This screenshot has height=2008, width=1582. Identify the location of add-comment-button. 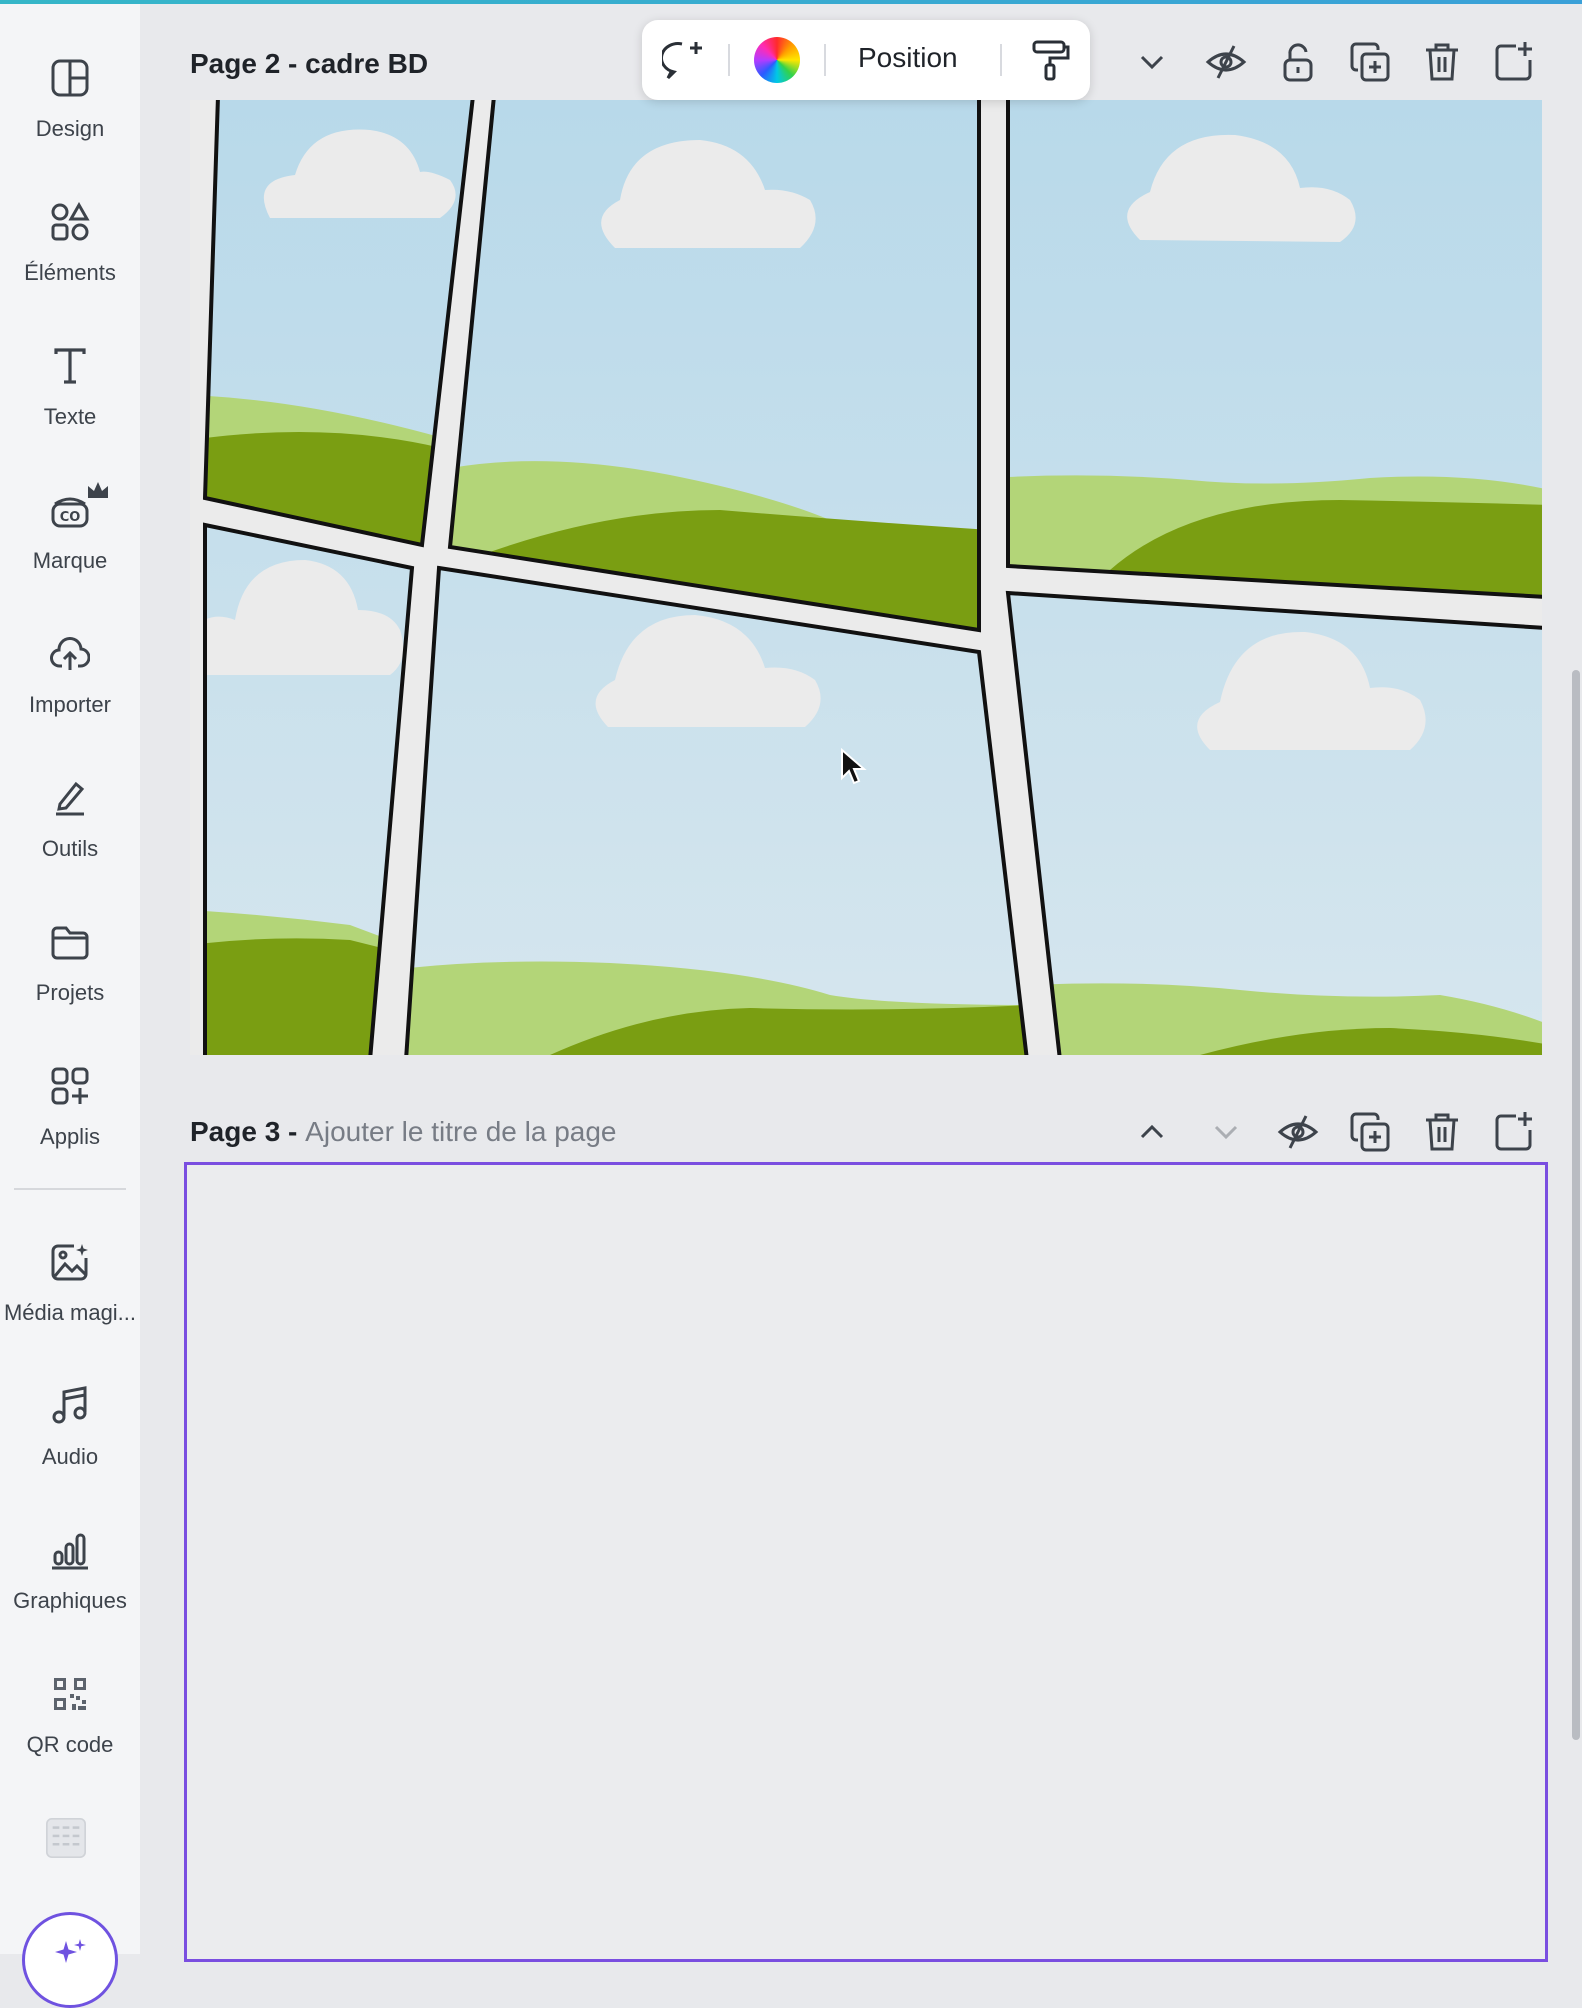
(683, 60).